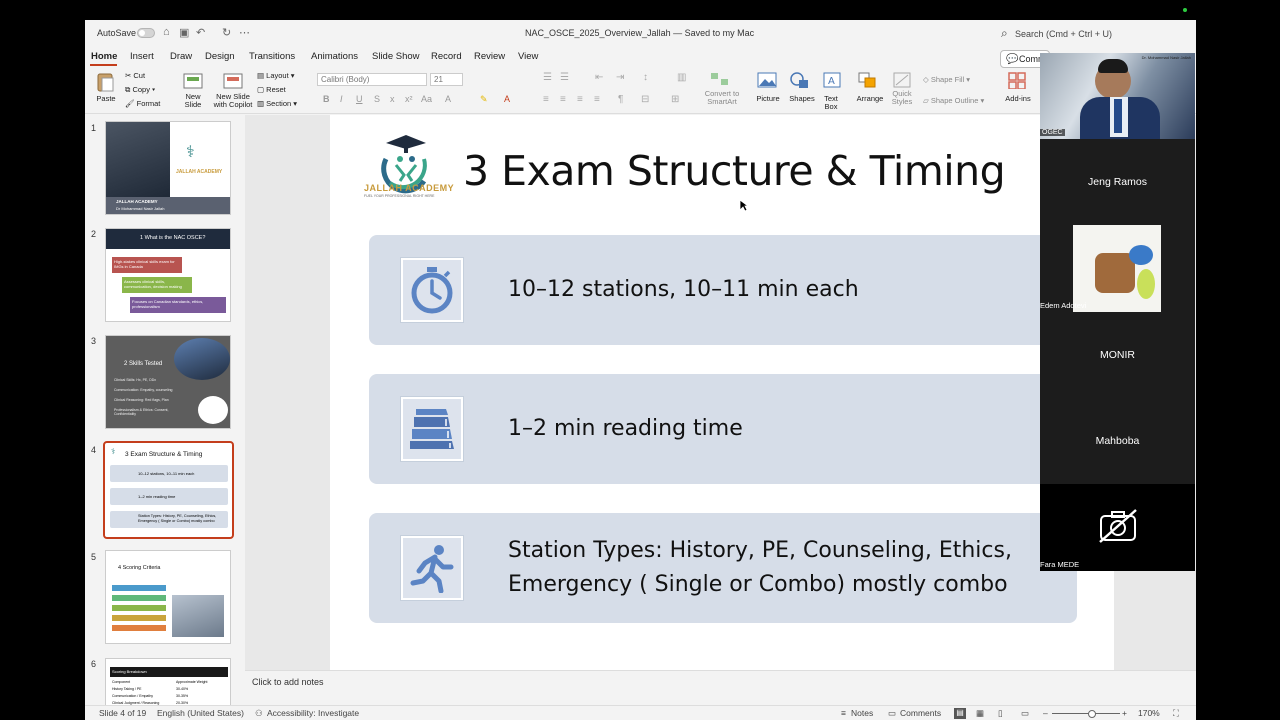  Describe the element at coordinates (142, 56) in the screenshot. I see `tab-insert: Insert` at that location.